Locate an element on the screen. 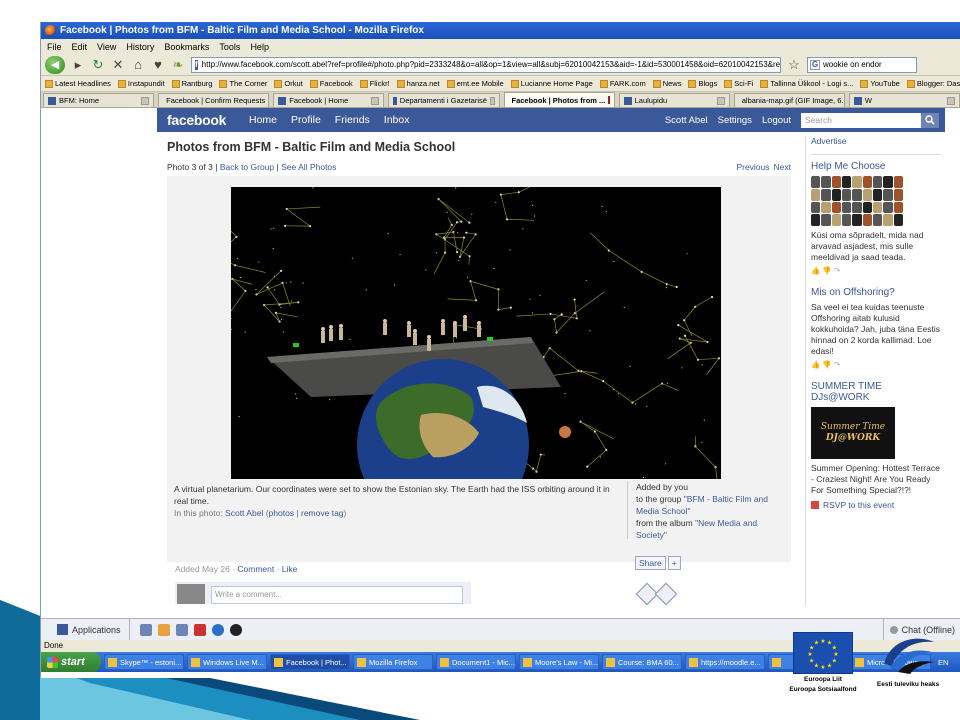 The width and height of the screenshot is (960, 720). bookmark-item: Flickr! is located at coordinates (374, 83).